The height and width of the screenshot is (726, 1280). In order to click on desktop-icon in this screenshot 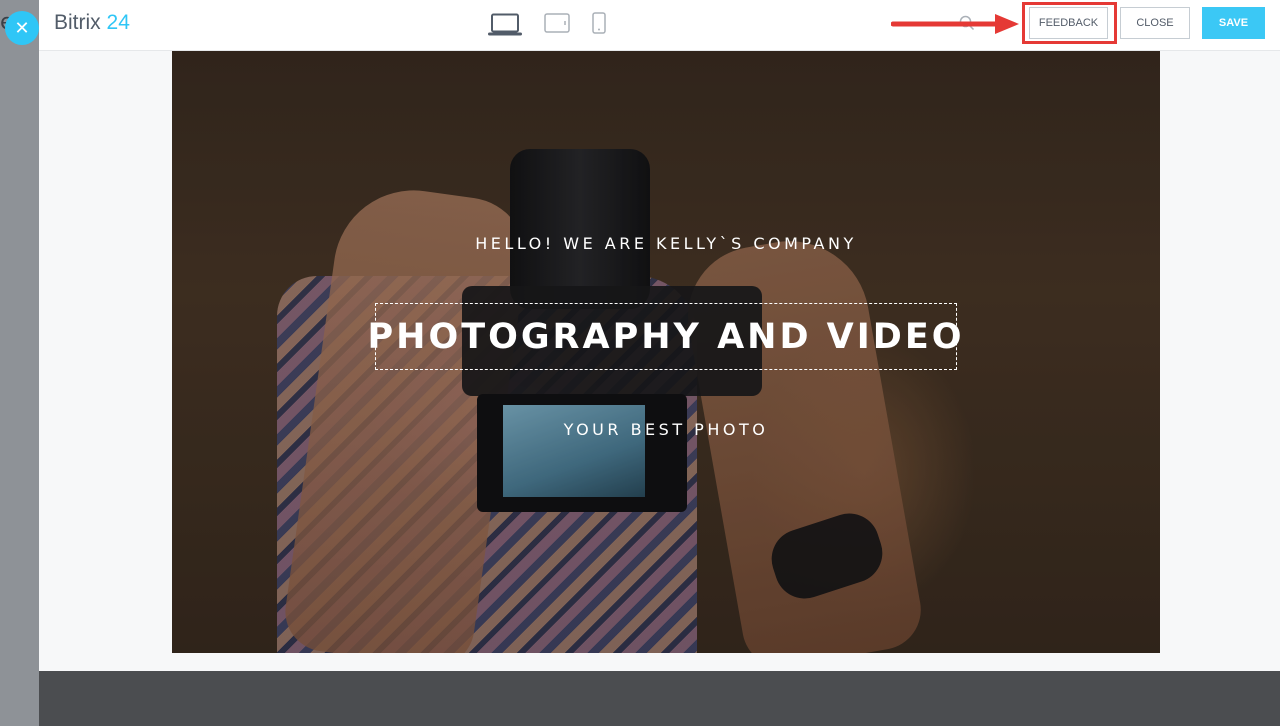, I will do `click(505, 25)`.